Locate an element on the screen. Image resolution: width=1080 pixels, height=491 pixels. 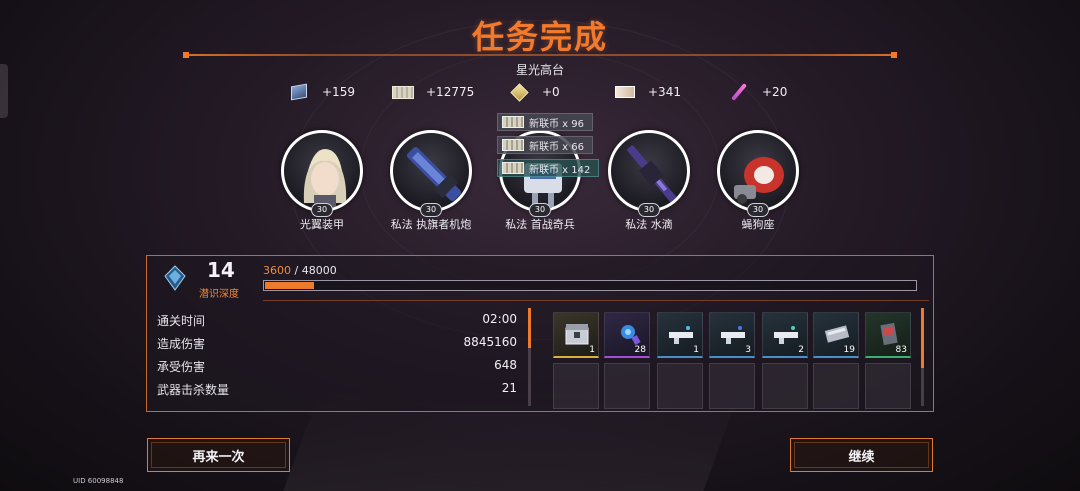
xp-max: / 48000 is located at coordinates (315, 270).